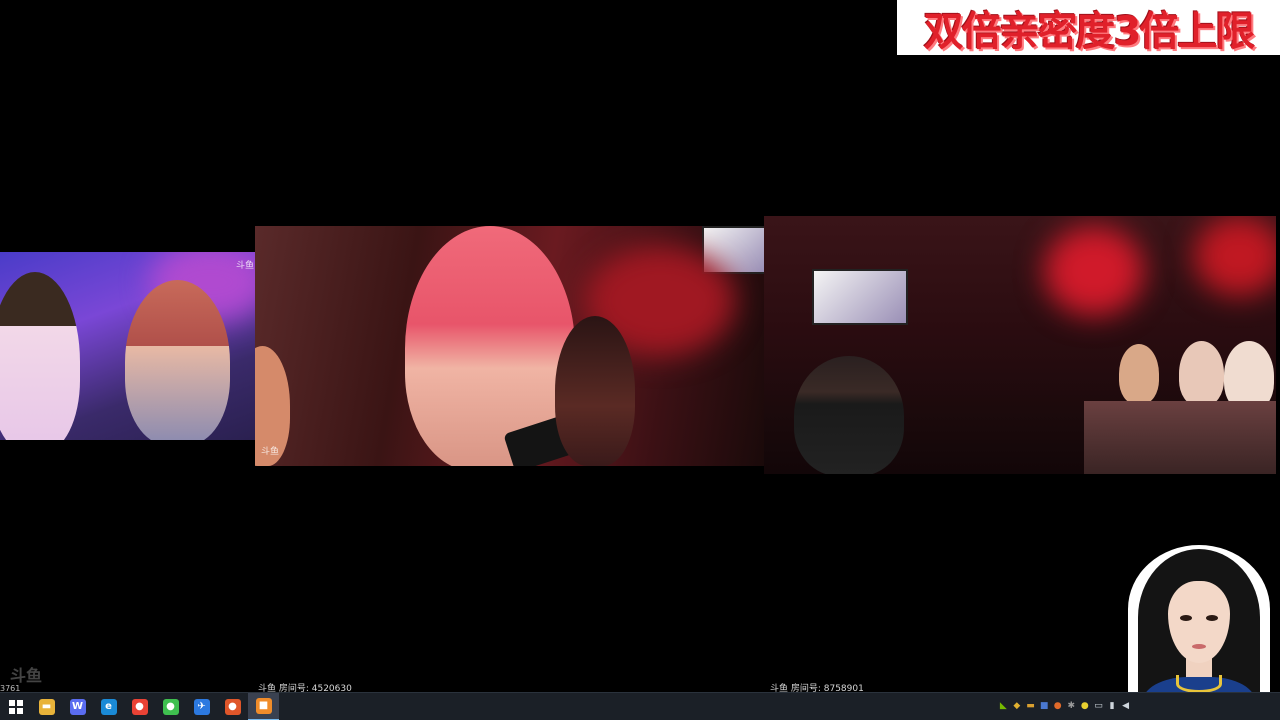  Describe the element at coordinates (1180, 437) in the screenshot. I see `table` at that location.